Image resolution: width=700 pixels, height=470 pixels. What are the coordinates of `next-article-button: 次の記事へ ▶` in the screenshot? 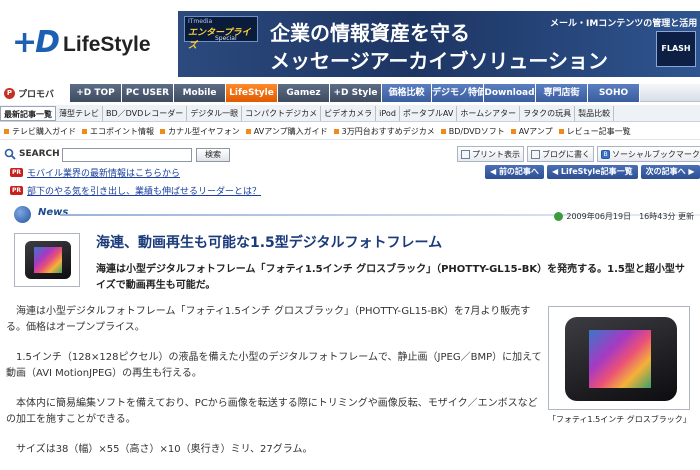 It's located at (670, 172).